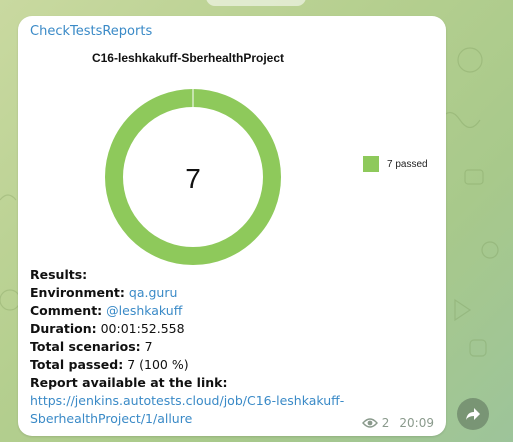  I want to click on chart-center-label: 7, so click(193, 178).